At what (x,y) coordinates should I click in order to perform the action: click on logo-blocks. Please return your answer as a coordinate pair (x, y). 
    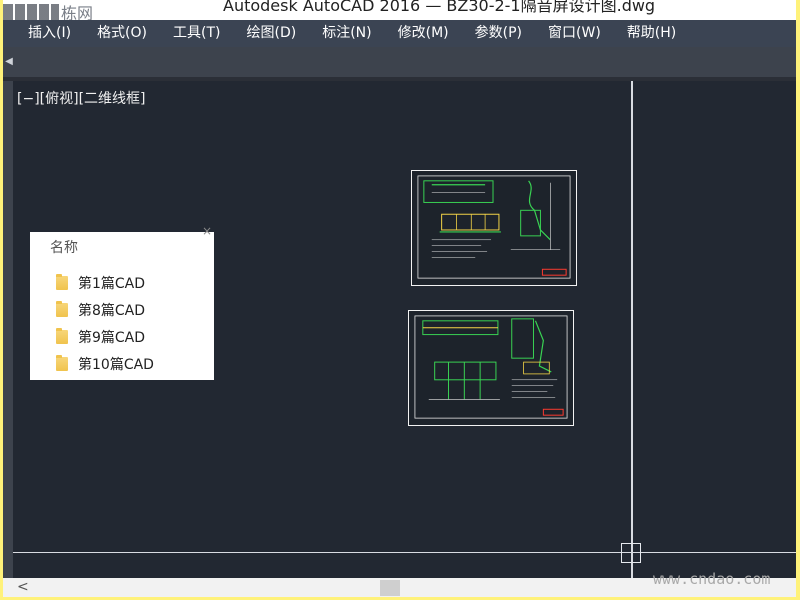
    Looking at the image, I should click on (31, 12).